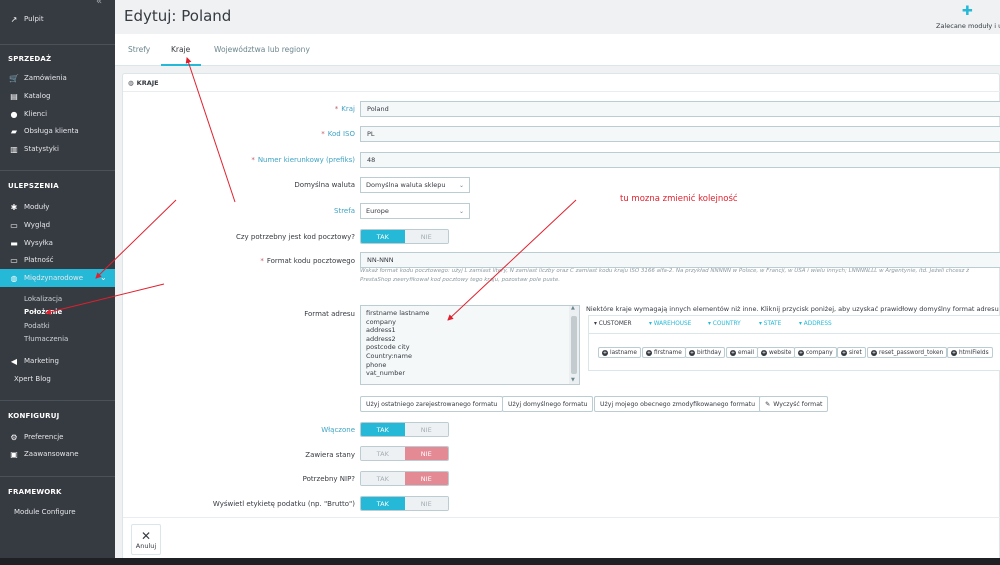  What do you see at coordinates (146, 535) in the screenshot?
I see `close-icon: ✕` at bounding box center [146, 535].